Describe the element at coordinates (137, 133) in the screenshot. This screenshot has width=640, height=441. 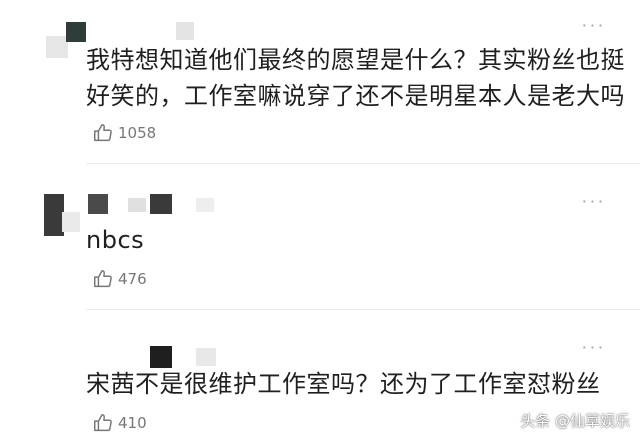
I see `like-count: 1058` at that location.